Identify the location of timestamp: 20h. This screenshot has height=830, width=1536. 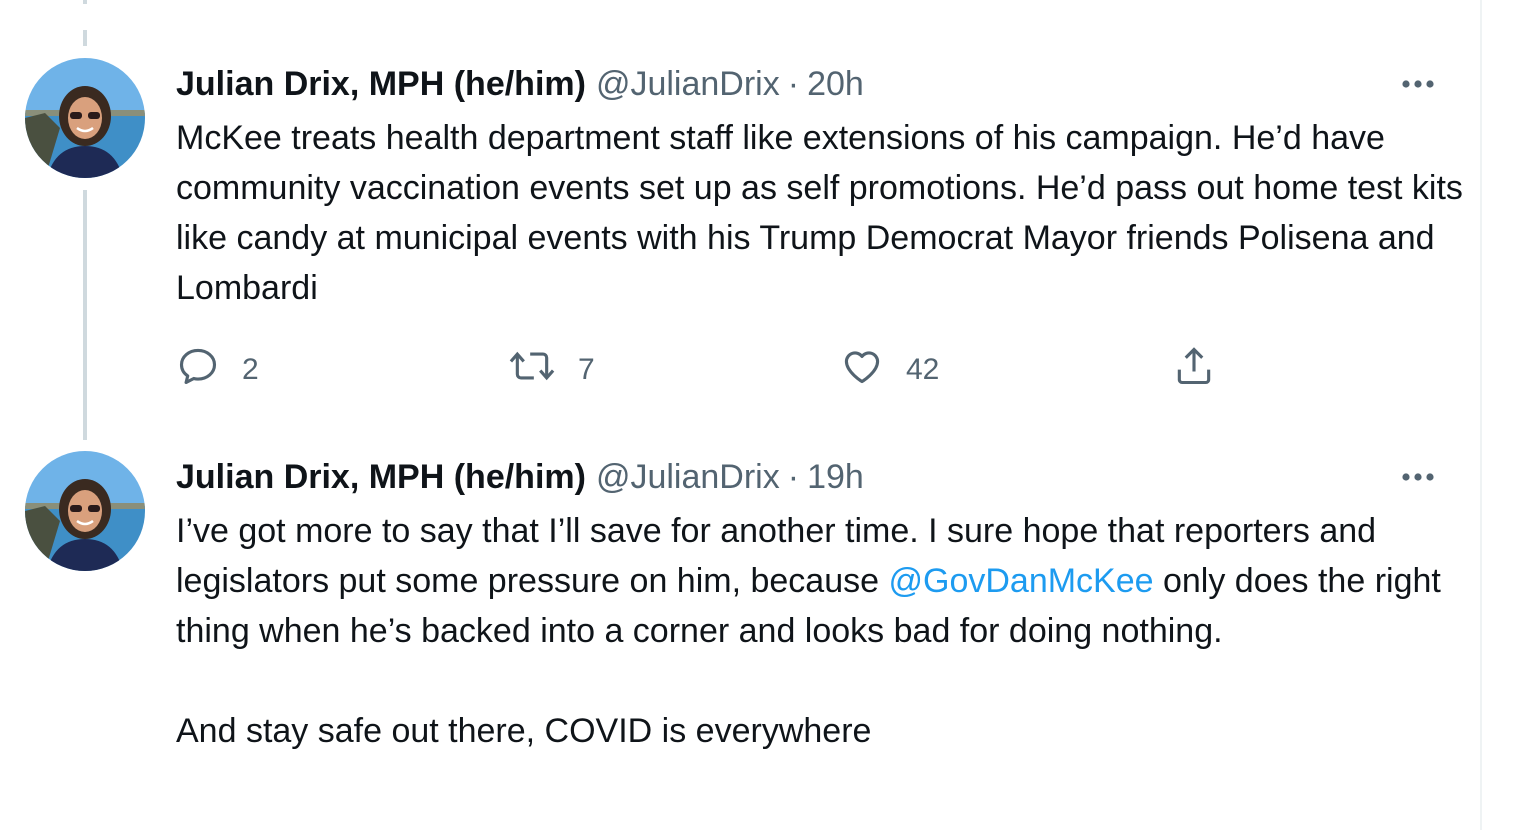
(835, 84).